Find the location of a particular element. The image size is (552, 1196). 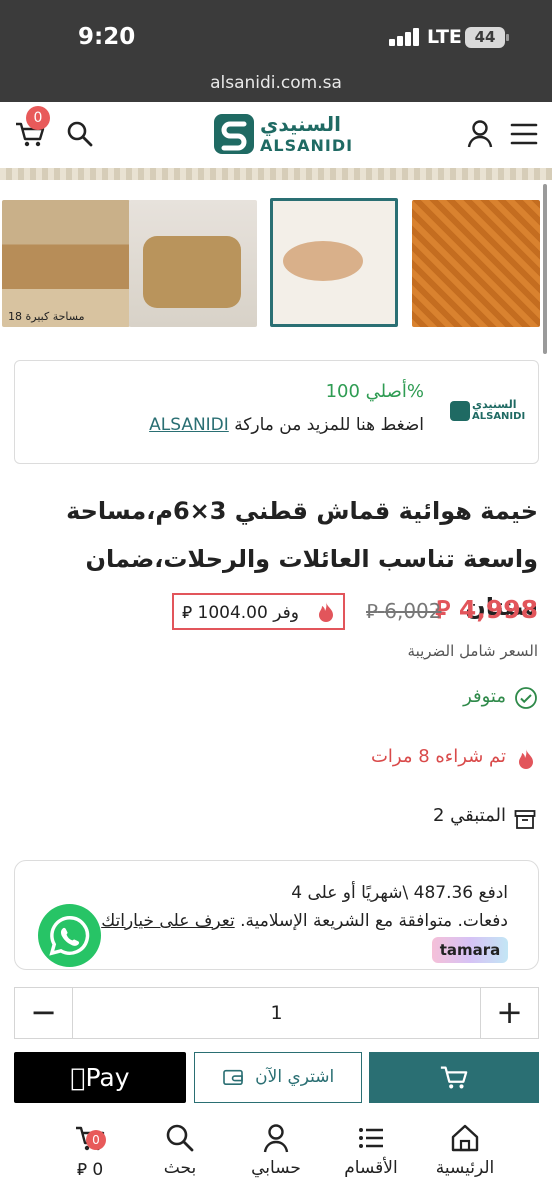

brand-logo-small: السنيدي ALSANIDI is located at coordinates (487, 411).